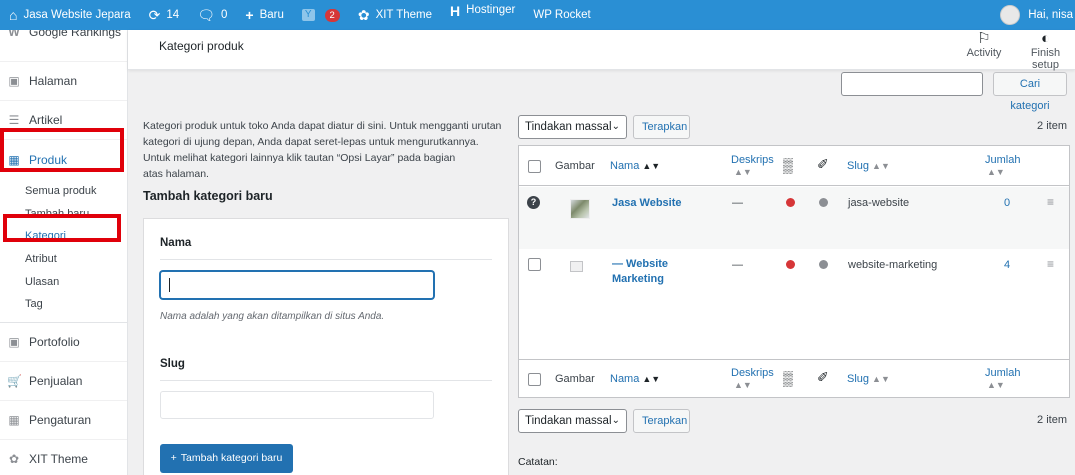 Image resolution: width=1075 pixels, height=475 pixels. I want to click on placeholder-image-icon, so click(576, 266).